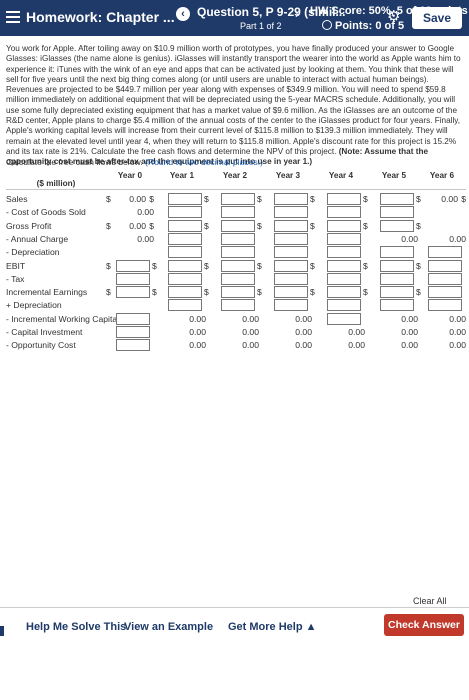  I want to click on next-question-icon: ›, so click(297, 14).